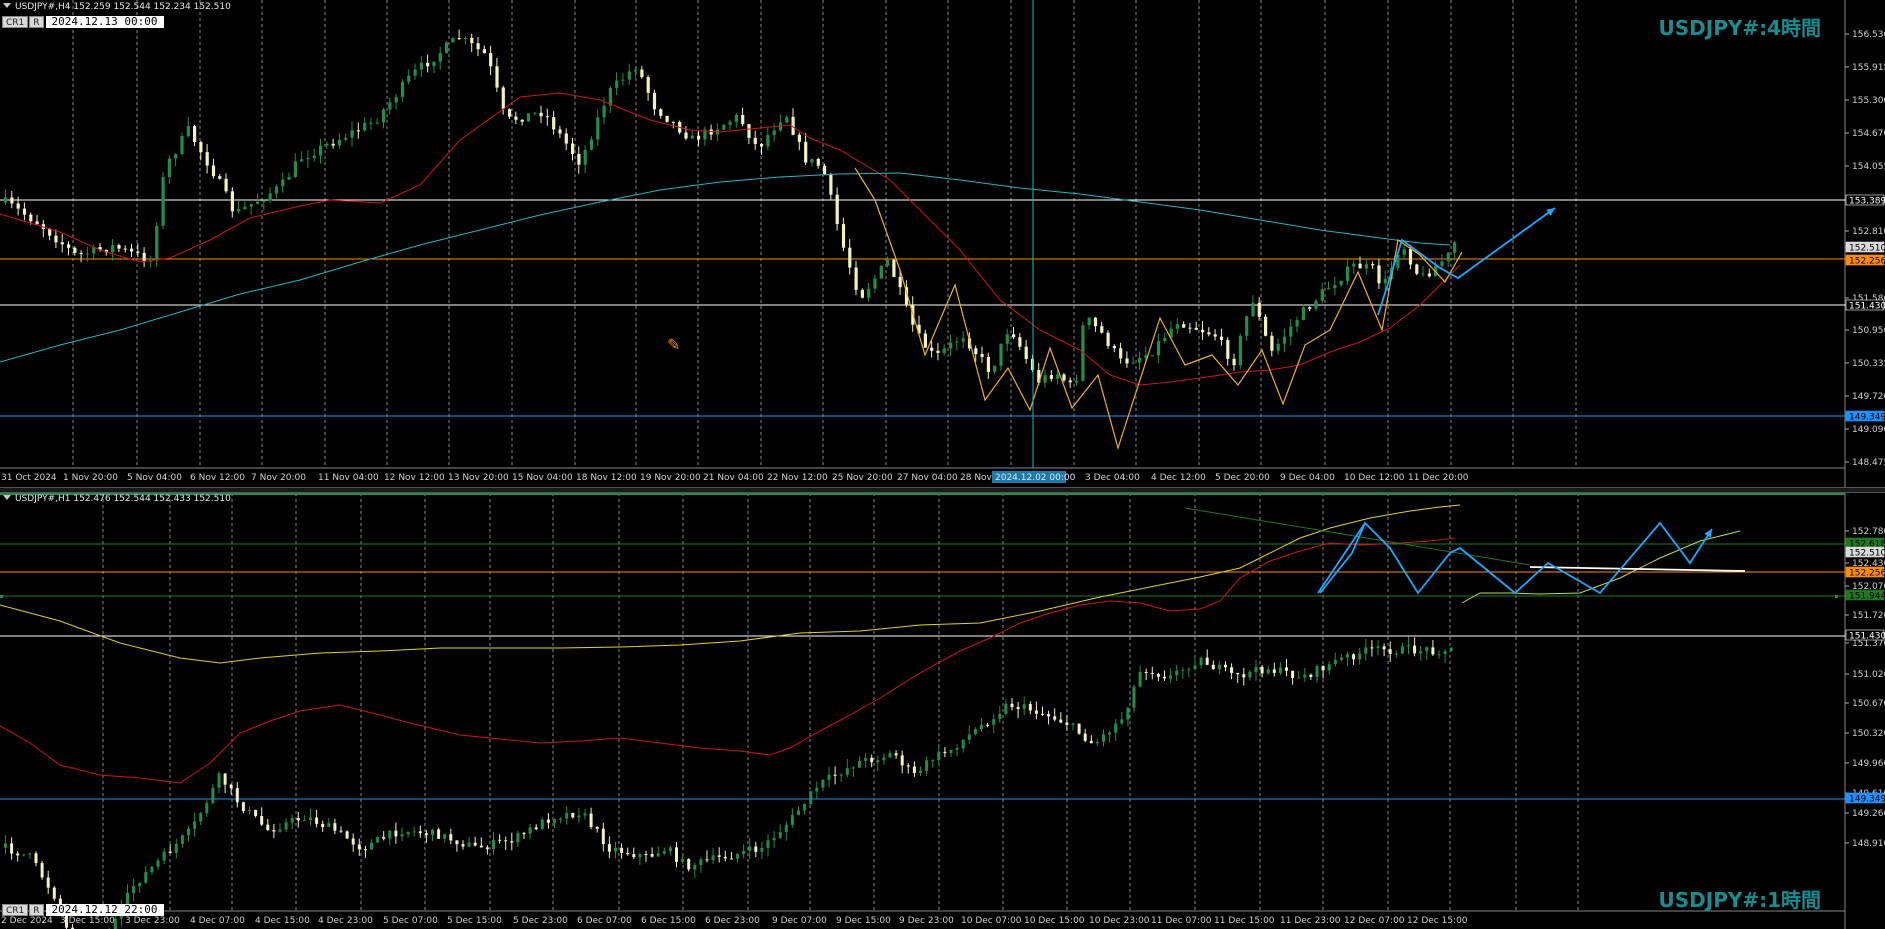  Describe the element at coordinates (217, 921) in the screenshot. I see `time-tick-label: 4 Dec 07:00` at that location.